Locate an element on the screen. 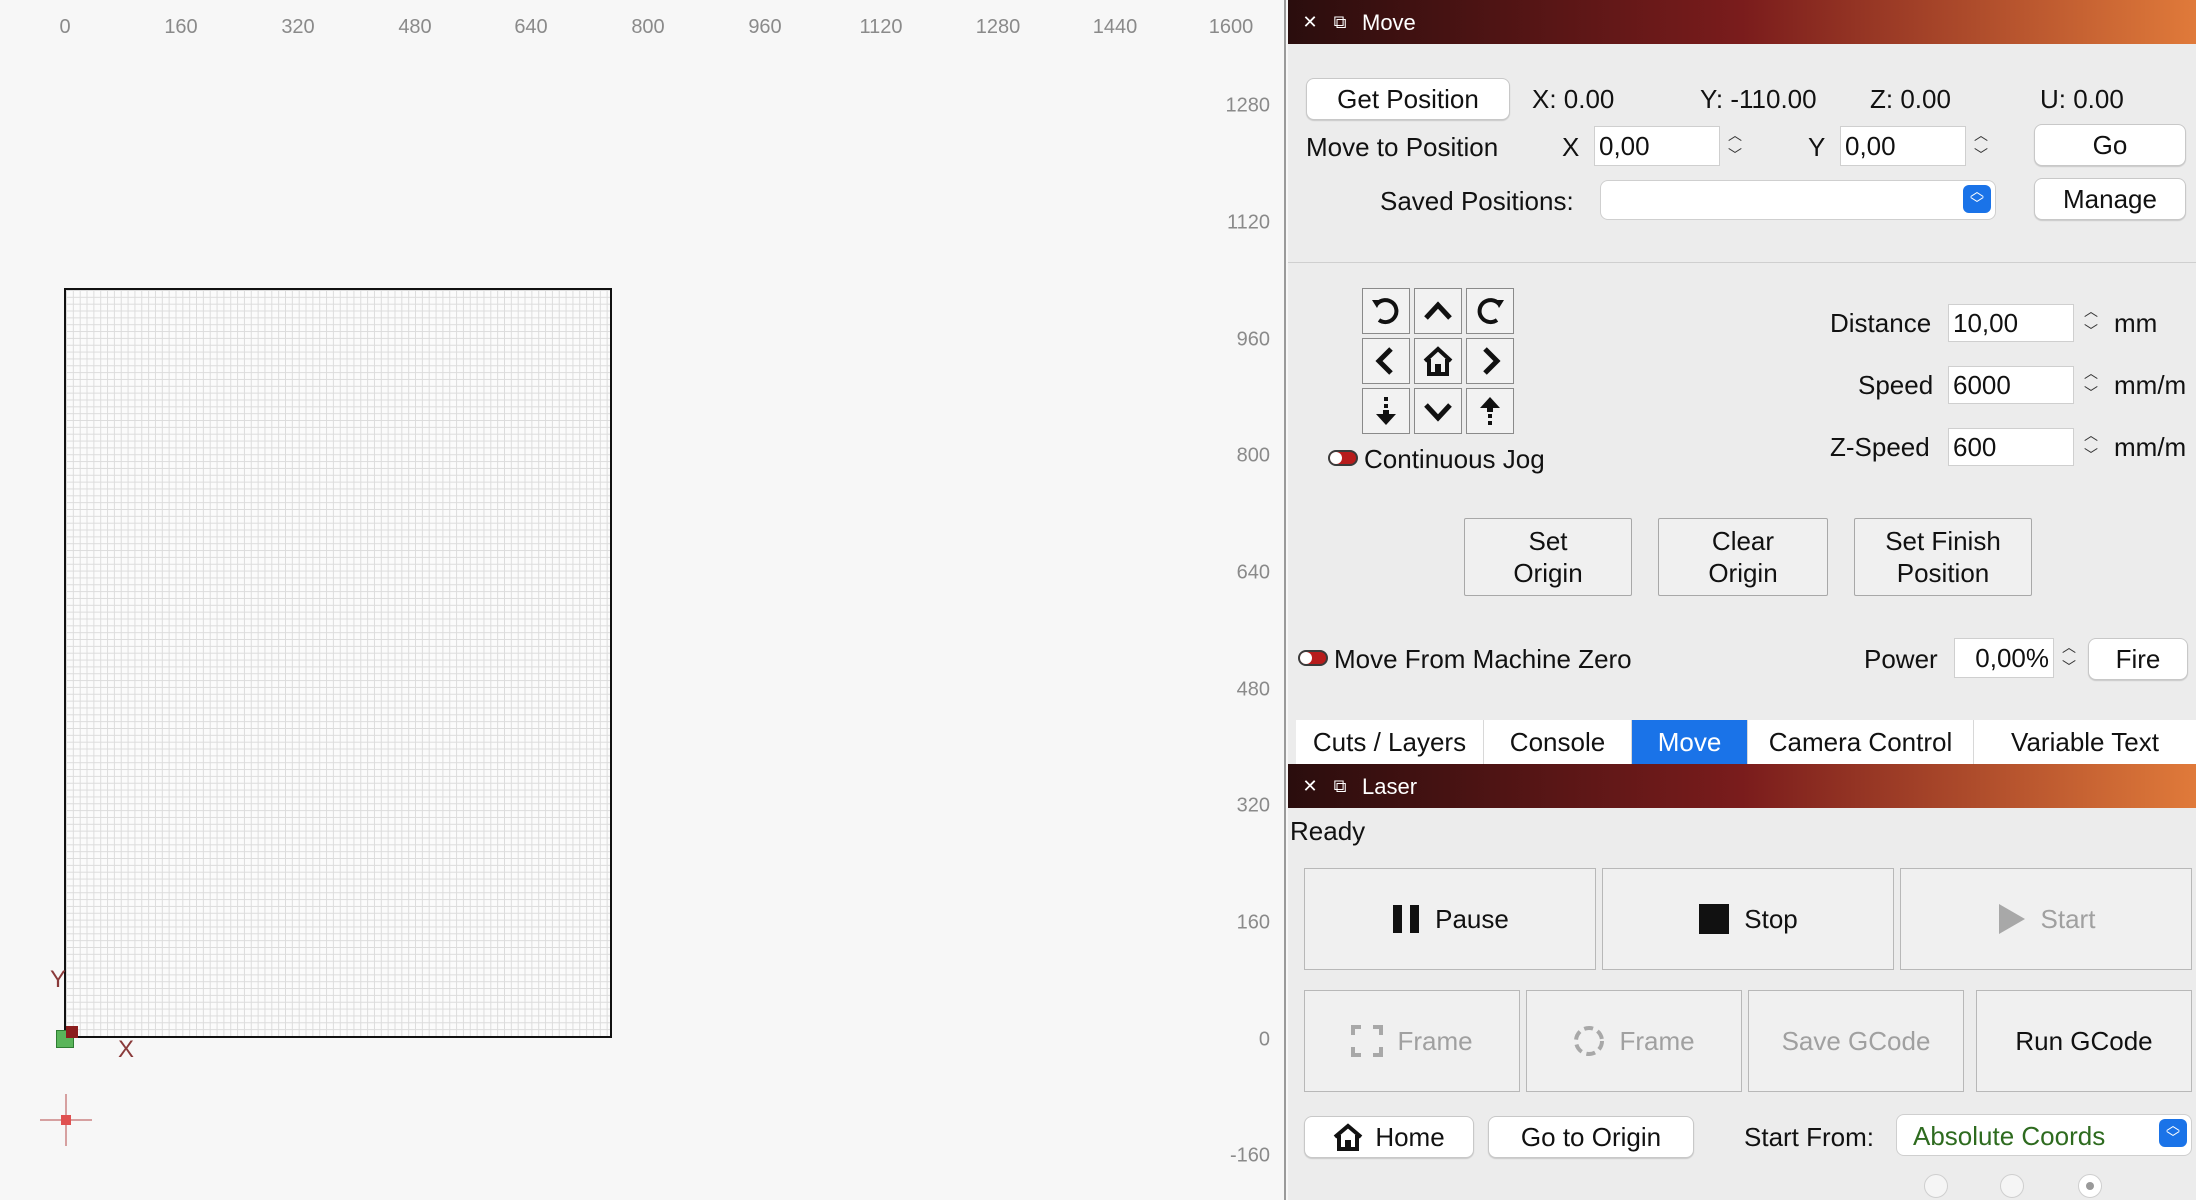 Image resolution: width=2196 pixels, height=1200 pixels. stop-button: Stop is located at coordinates (1748, 919).